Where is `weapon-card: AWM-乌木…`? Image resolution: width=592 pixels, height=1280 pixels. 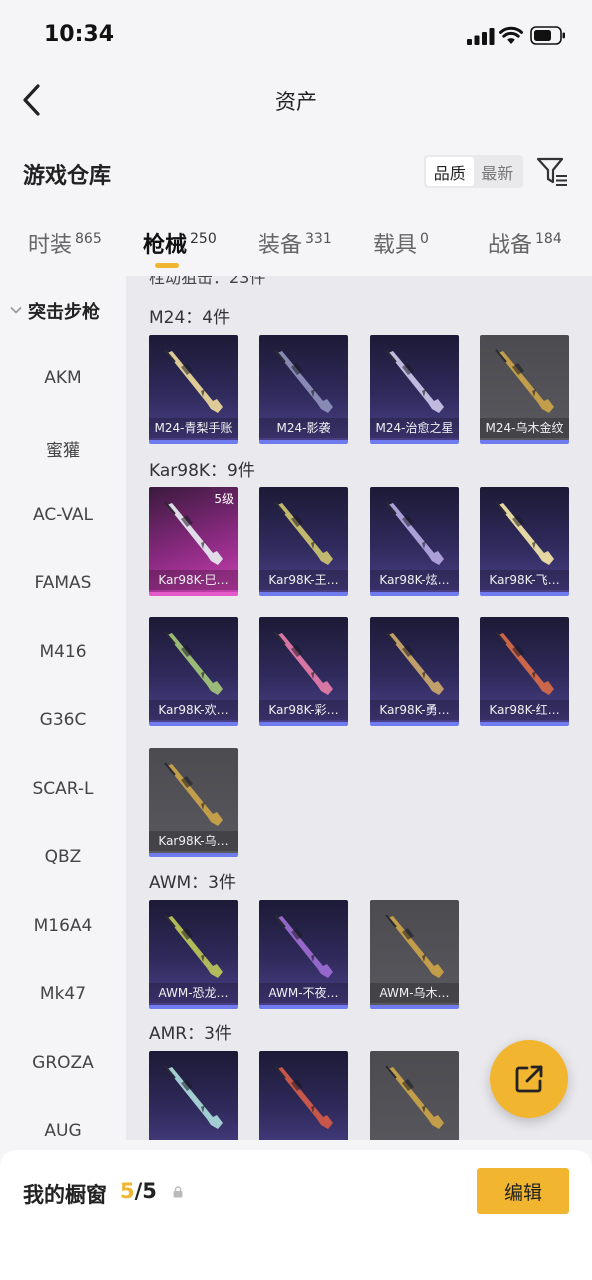
weapon-card: AWM-乌木… is located at coordinates (414, 954).